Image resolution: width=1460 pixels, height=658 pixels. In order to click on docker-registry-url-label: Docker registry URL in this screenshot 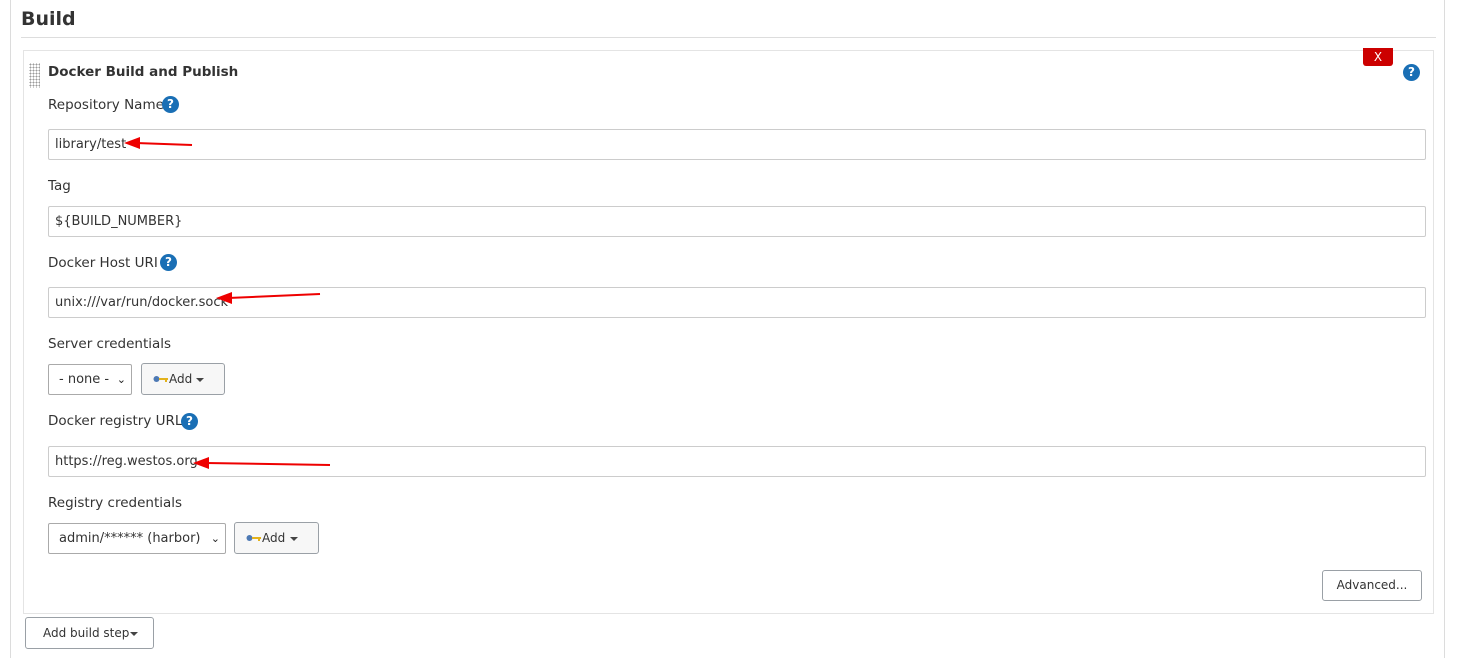, I will do `click(115, 421)`.